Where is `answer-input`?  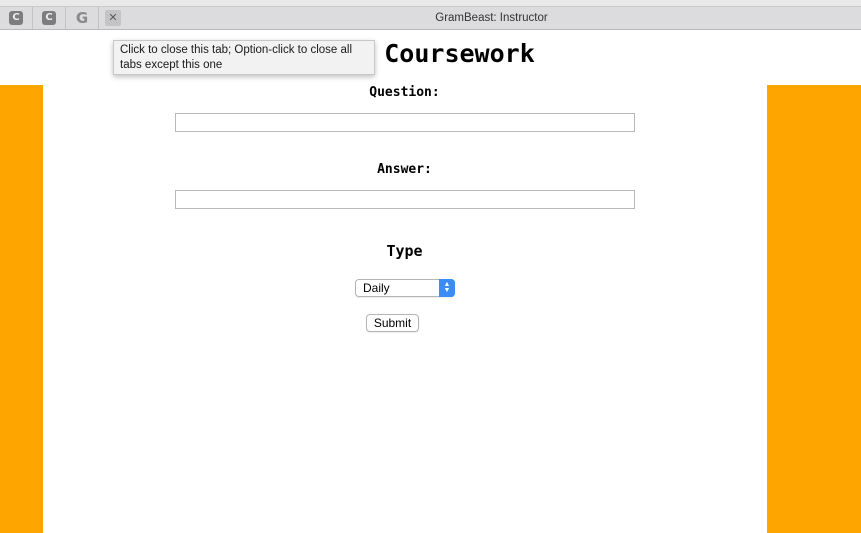 answer-input is located at coordinates (405, 199).